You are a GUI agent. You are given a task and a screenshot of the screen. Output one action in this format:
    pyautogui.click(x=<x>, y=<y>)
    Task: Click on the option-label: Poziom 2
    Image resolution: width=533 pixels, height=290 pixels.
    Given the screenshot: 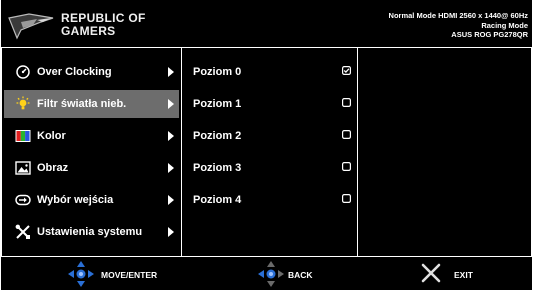 What is the action you would take?
    pyautogui.click(x=217, y=136)
    